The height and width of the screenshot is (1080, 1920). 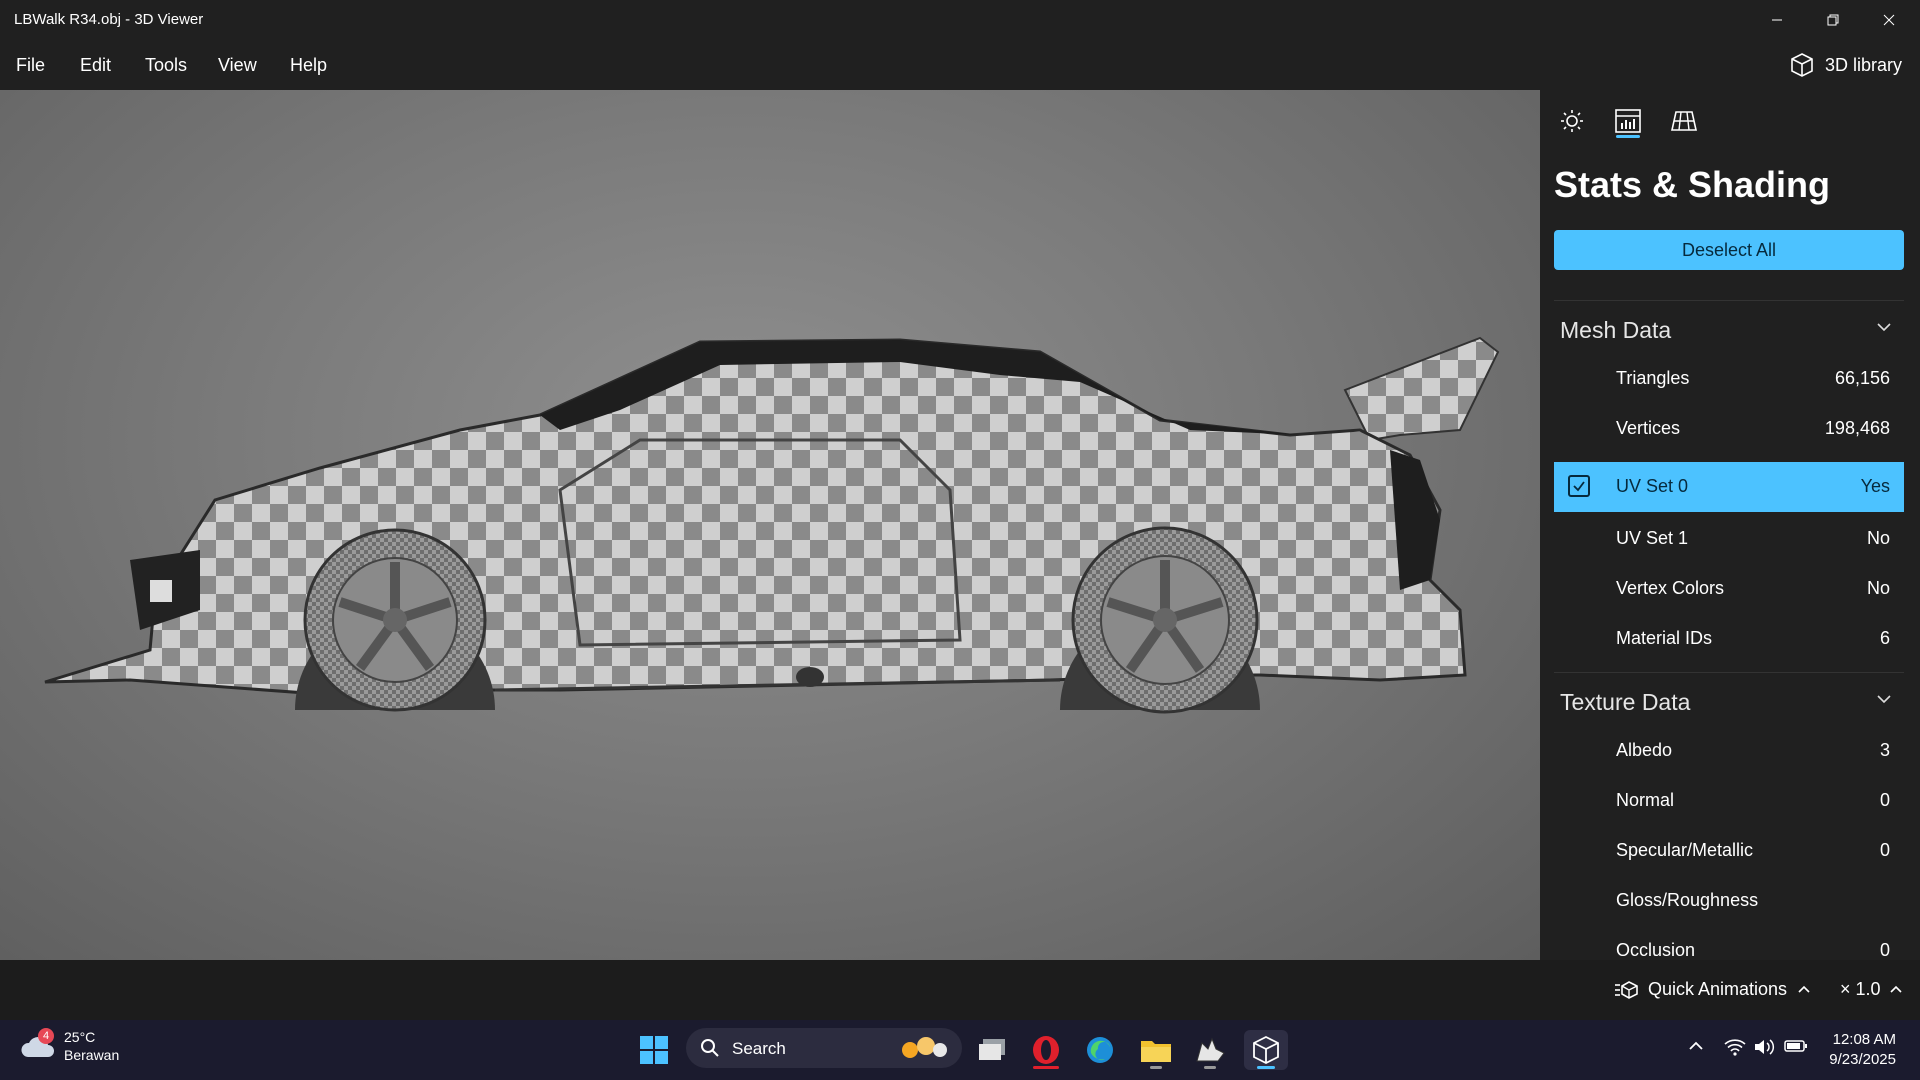 I want to click on menu-tools: Tools, so click(x=166, y=65).